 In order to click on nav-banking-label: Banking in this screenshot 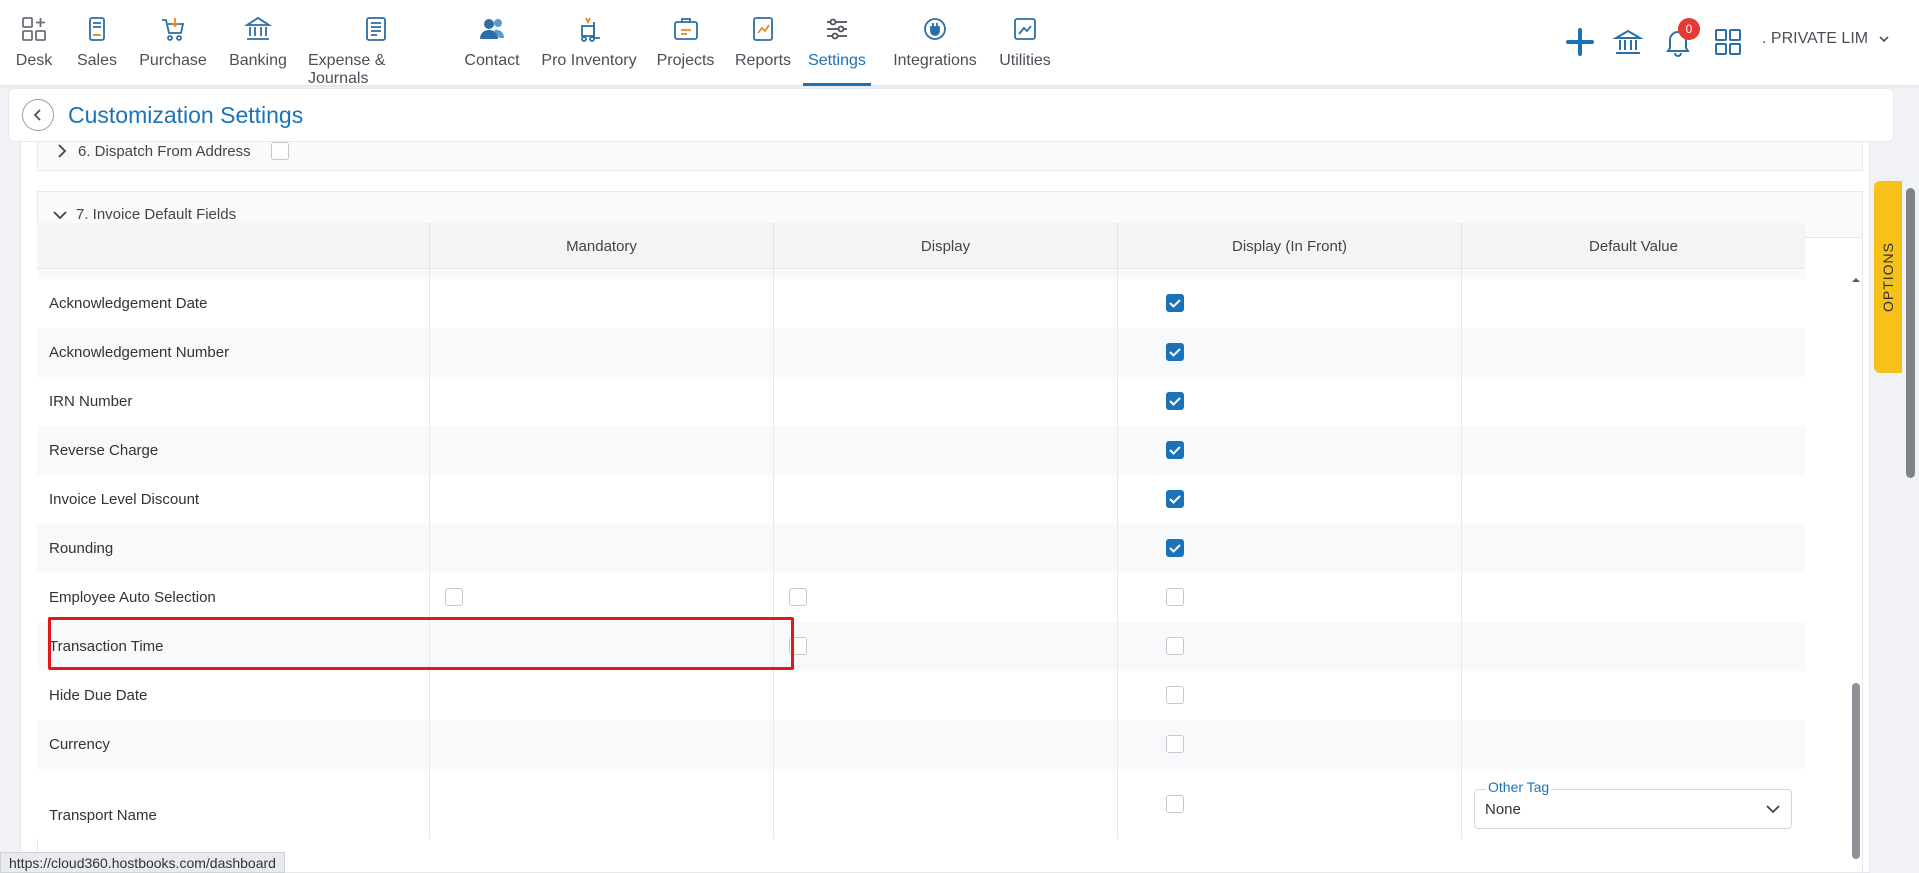, I will do `click(258, 60)`.